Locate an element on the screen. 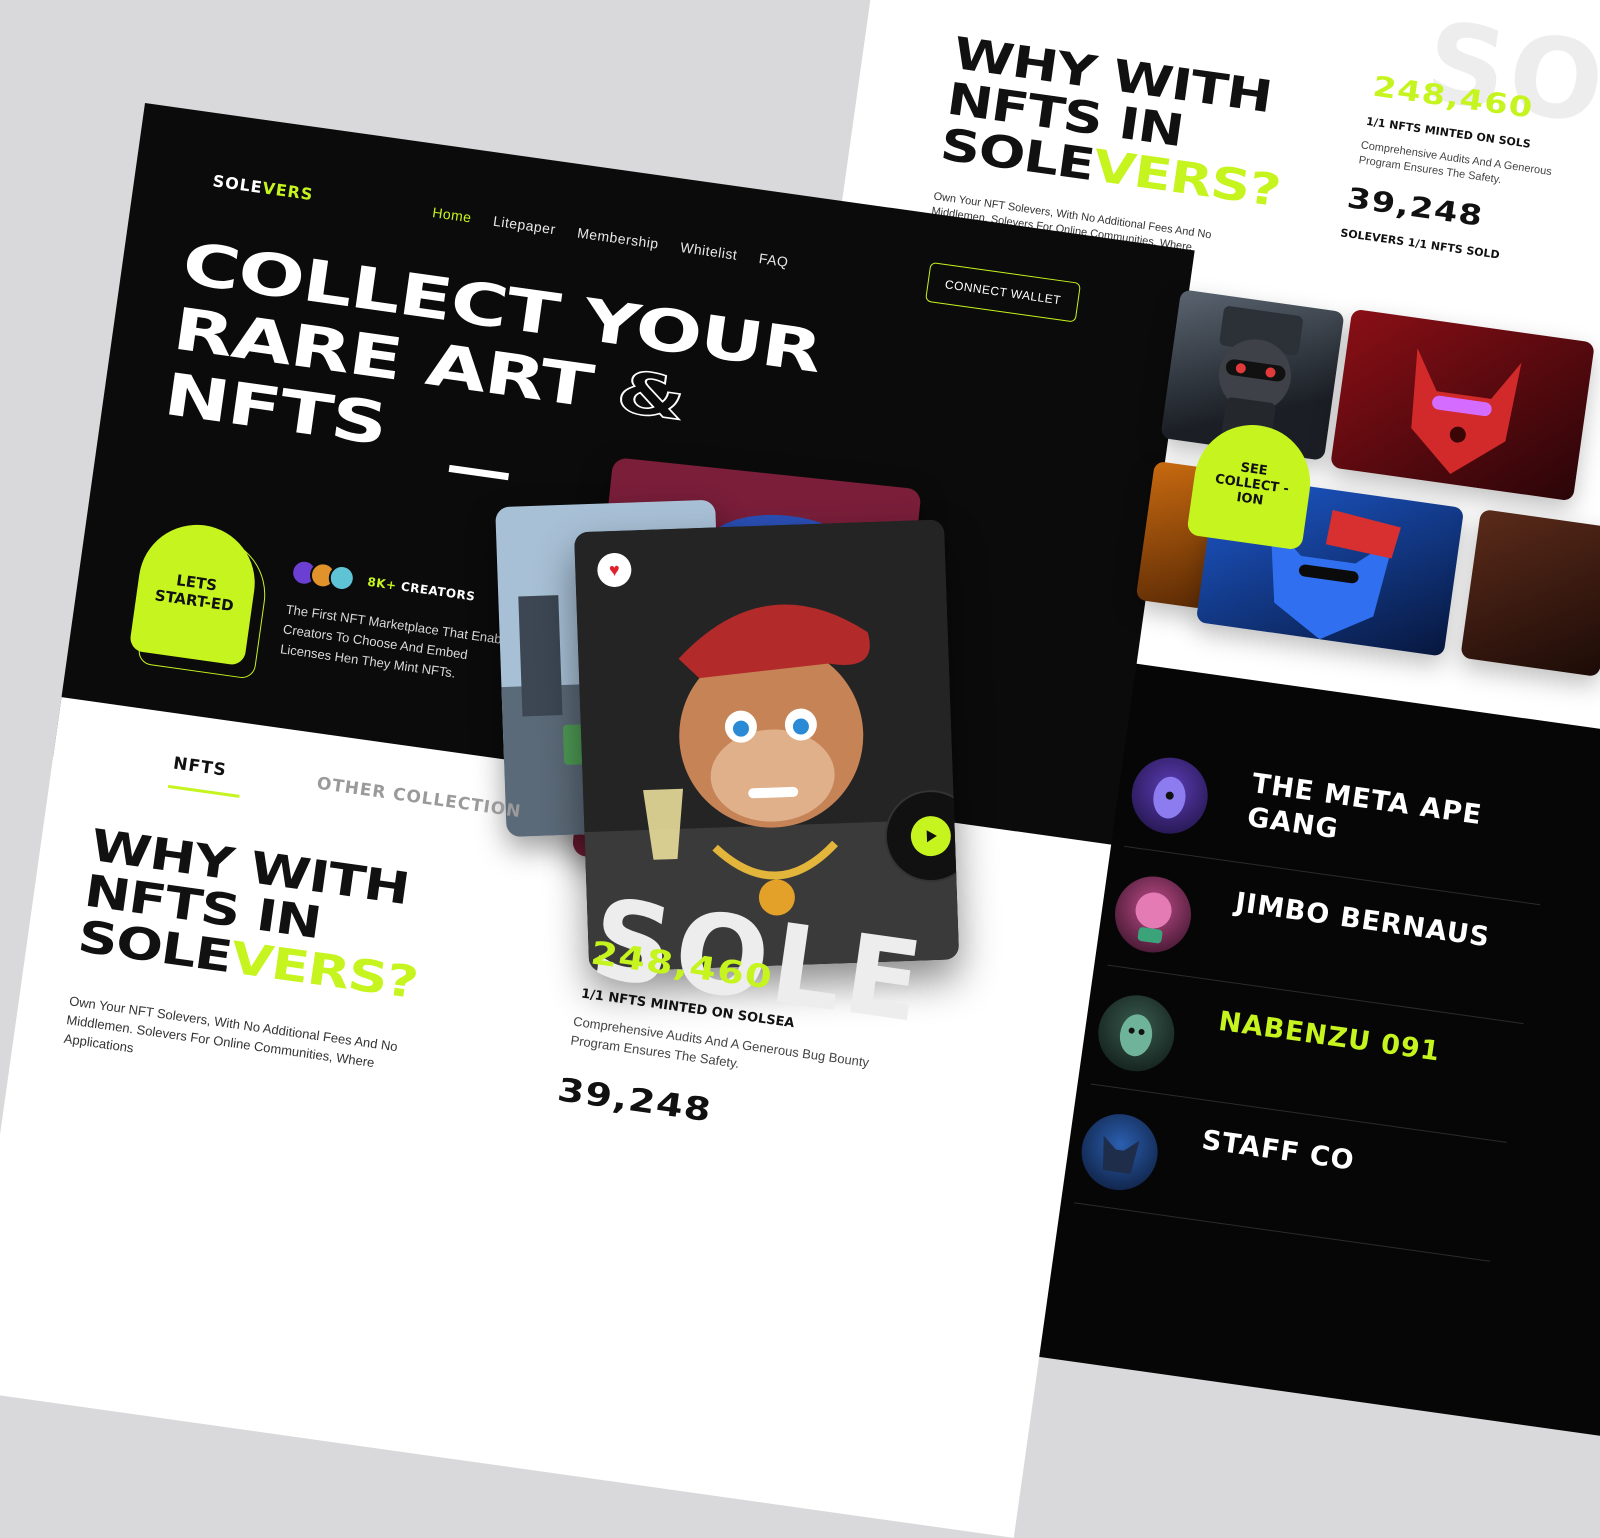 The height and width of the screenshot is (1538, 1600). red-cat-illustration is located at coordinates (1466, 411).